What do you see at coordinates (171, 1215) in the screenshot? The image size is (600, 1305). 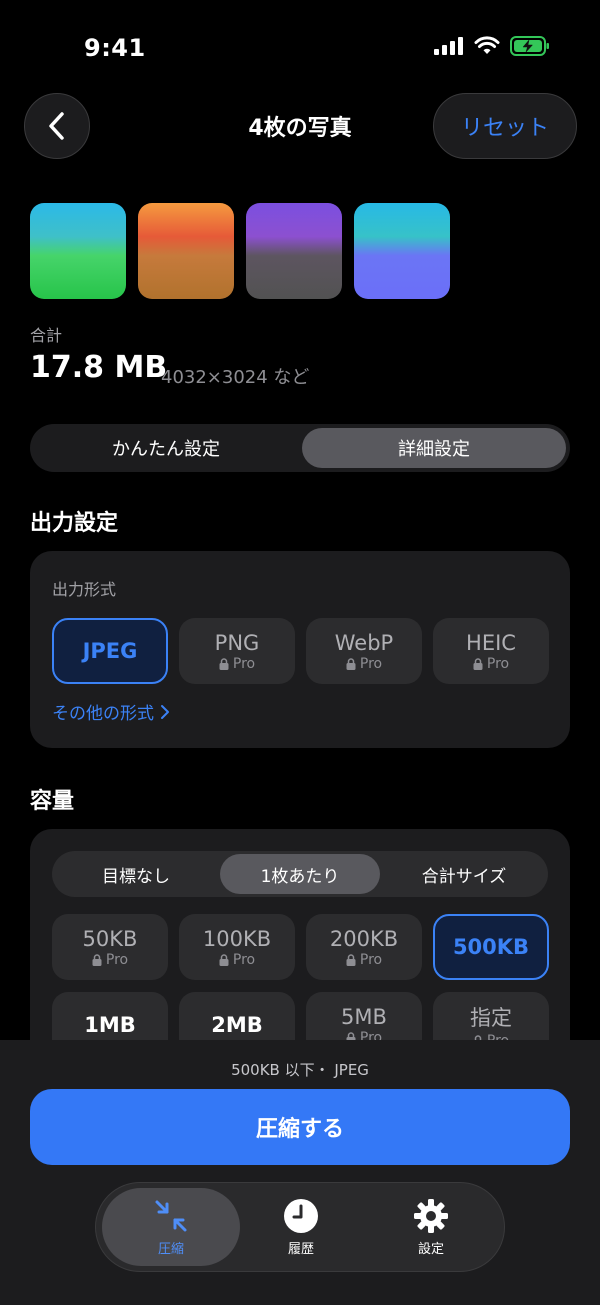 I see `compress-icon` at bounding box center [171, 1215].